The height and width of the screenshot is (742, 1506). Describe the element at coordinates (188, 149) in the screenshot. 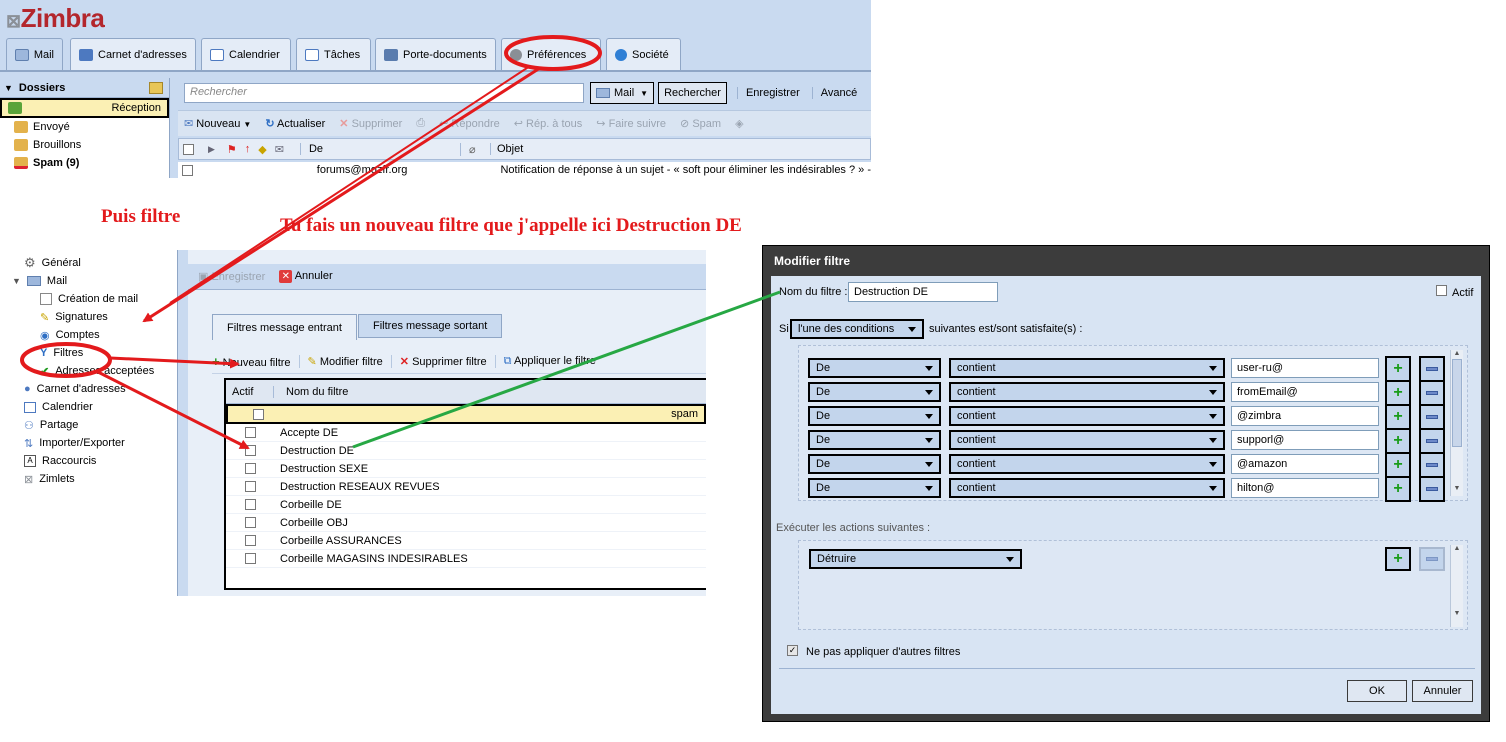

I see `select-all-checkbox` at that location.